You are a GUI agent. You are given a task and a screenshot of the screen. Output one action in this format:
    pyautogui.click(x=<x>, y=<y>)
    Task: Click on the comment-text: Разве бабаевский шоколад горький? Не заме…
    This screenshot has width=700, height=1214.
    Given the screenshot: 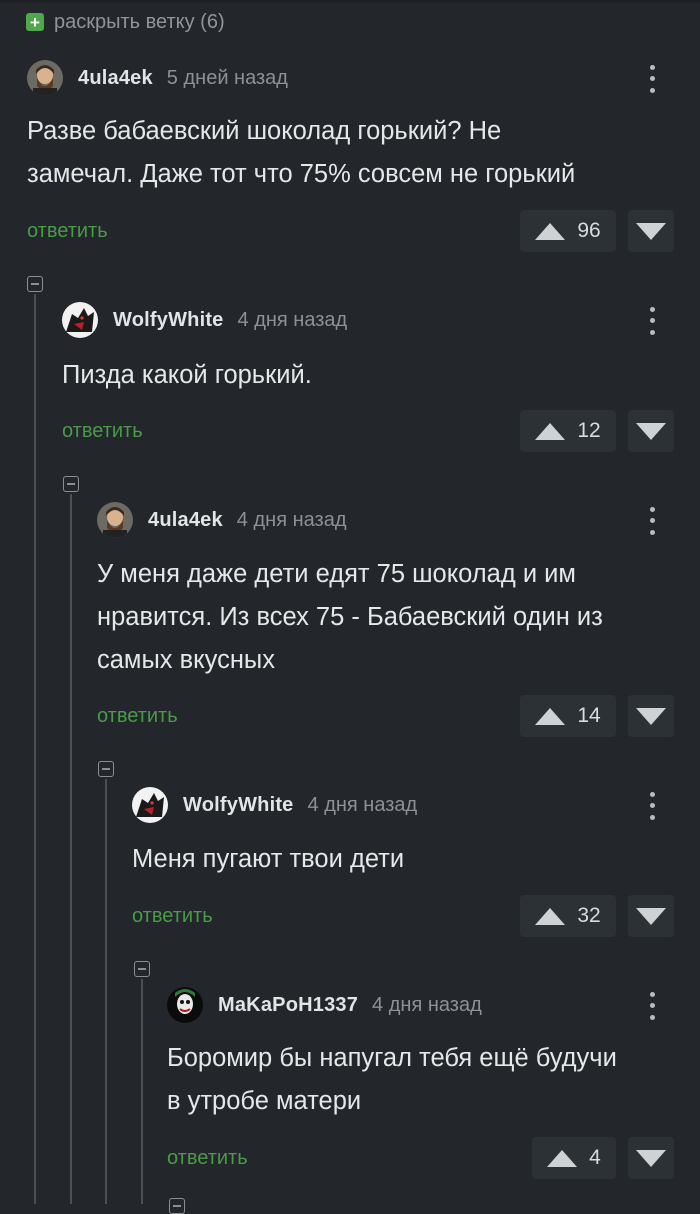 What is the action you would take?
    pyautogui.click(x=301, y=152)
    